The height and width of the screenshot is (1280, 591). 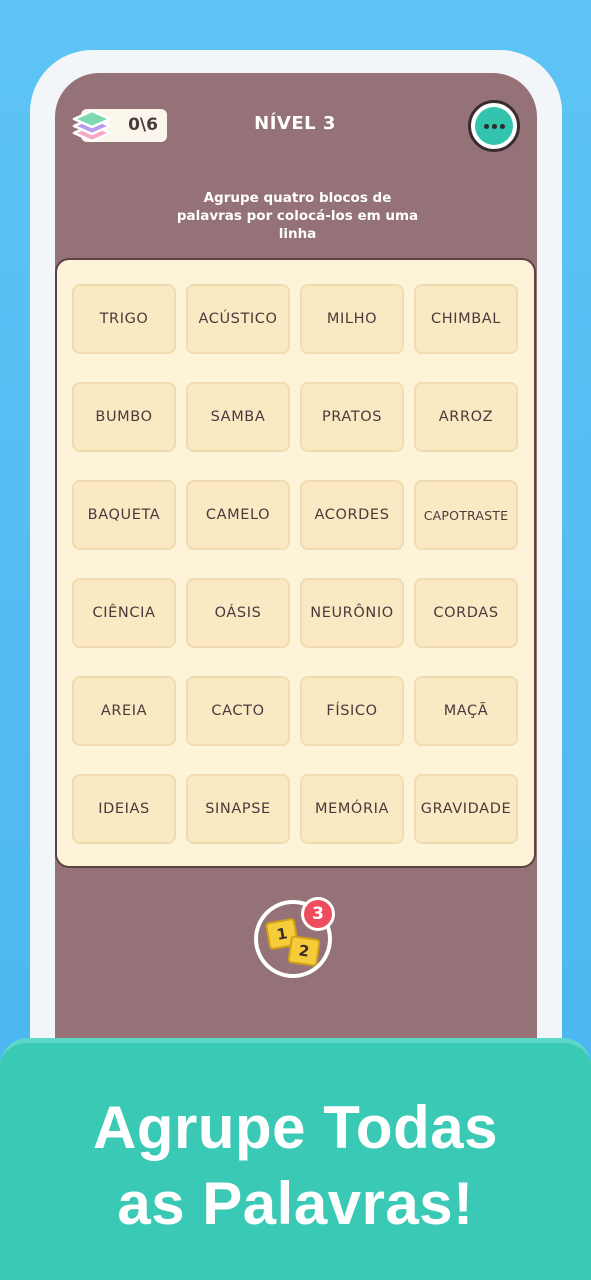 What do you see at coordinates (295, 1127) in the screenshot?
I see `promo-line-1: Agrupe Todas` at bounding box center [295, 1127].